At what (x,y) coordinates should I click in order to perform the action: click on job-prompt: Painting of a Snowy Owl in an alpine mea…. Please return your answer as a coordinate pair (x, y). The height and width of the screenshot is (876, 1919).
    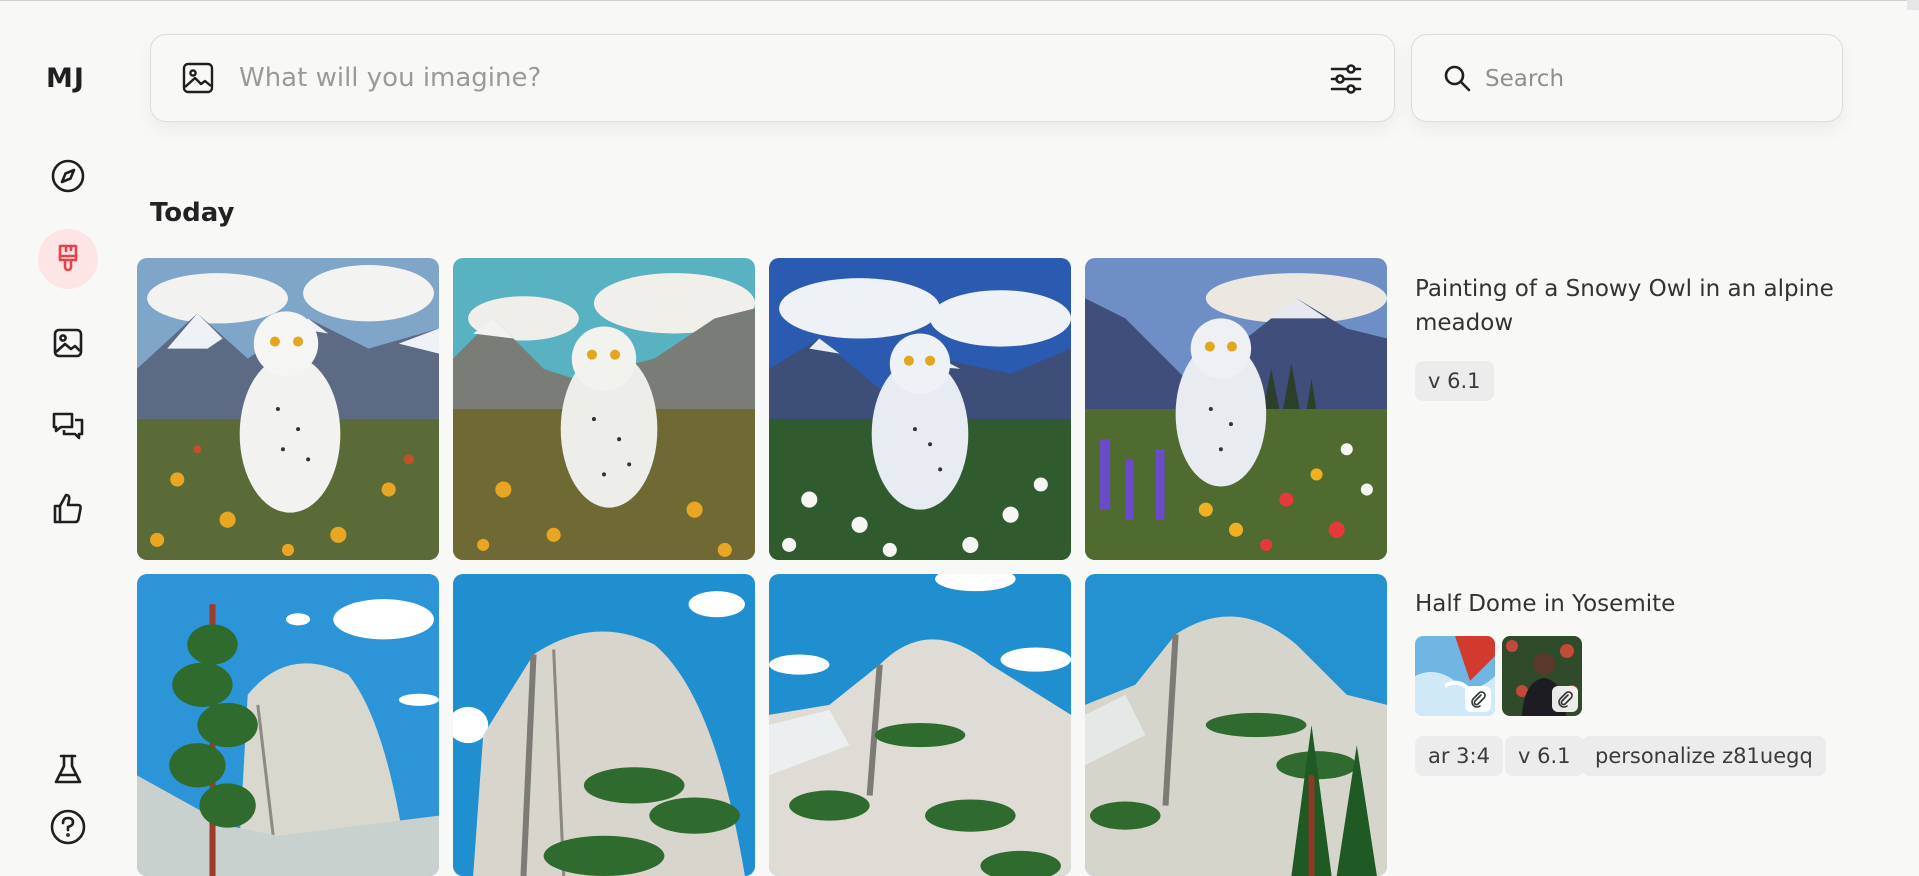
    Looking at the image, I should click on (1625, 306).